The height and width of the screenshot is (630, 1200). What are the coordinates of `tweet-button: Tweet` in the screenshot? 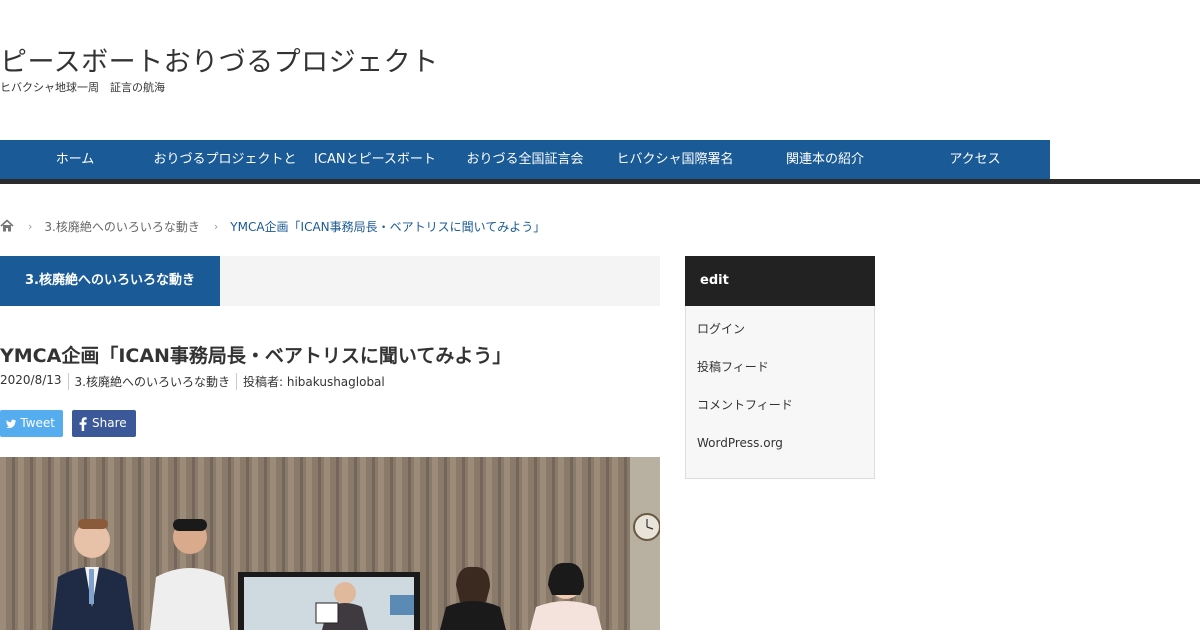 It's located at (31, 423).